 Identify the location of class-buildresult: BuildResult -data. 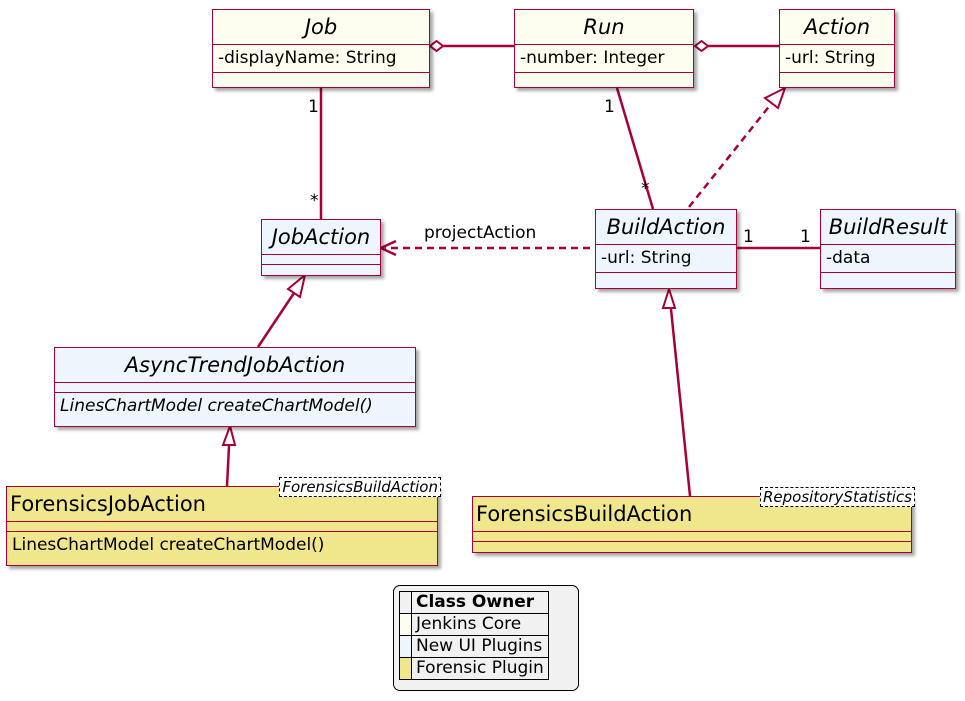
(888, 249).